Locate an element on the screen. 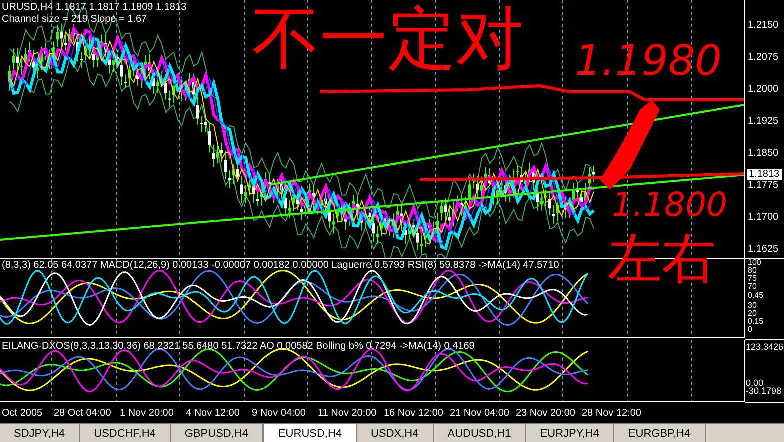  time-label: 21 Nov 04:00 is located at coordinates (480, 413).